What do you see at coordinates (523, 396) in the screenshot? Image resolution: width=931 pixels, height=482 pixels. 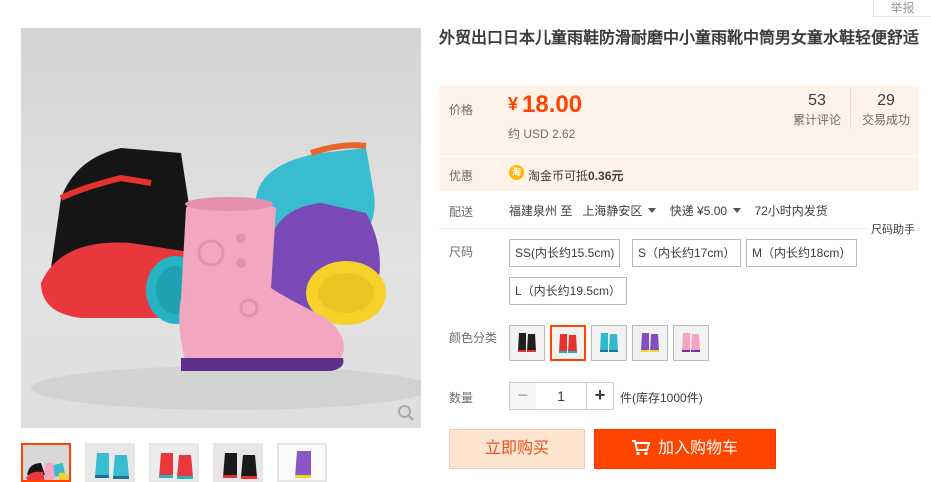 I see `quantity-decrease-button: −` at bounding box center [523, 396].